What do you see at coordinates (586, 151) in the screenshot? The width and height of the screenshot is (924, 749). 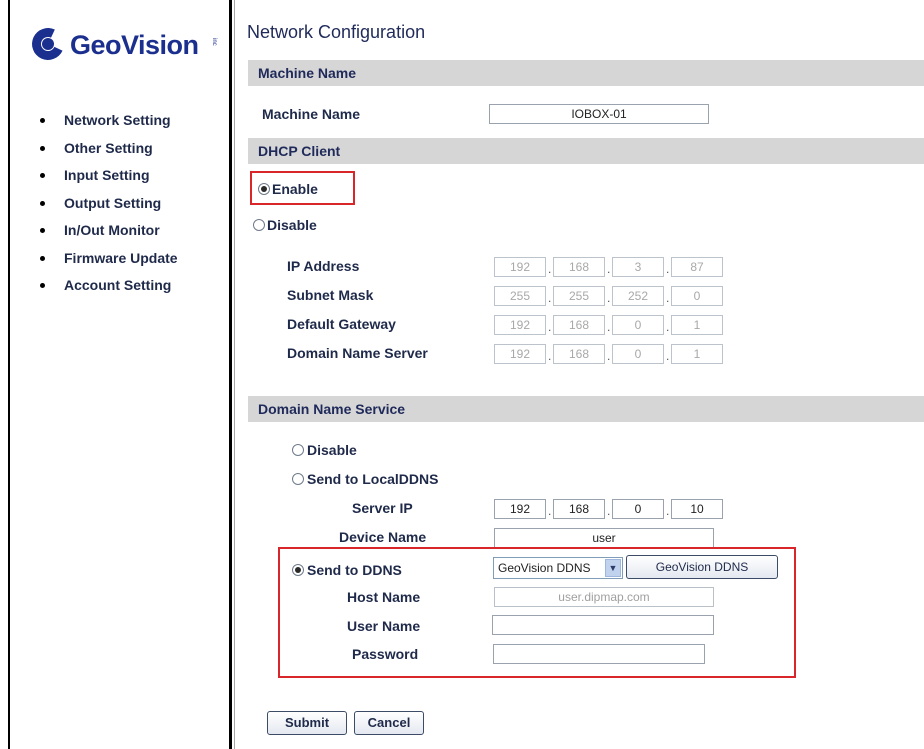 I see `section-dhcp-client: DHCP Client` at bounding box center [586, 151].